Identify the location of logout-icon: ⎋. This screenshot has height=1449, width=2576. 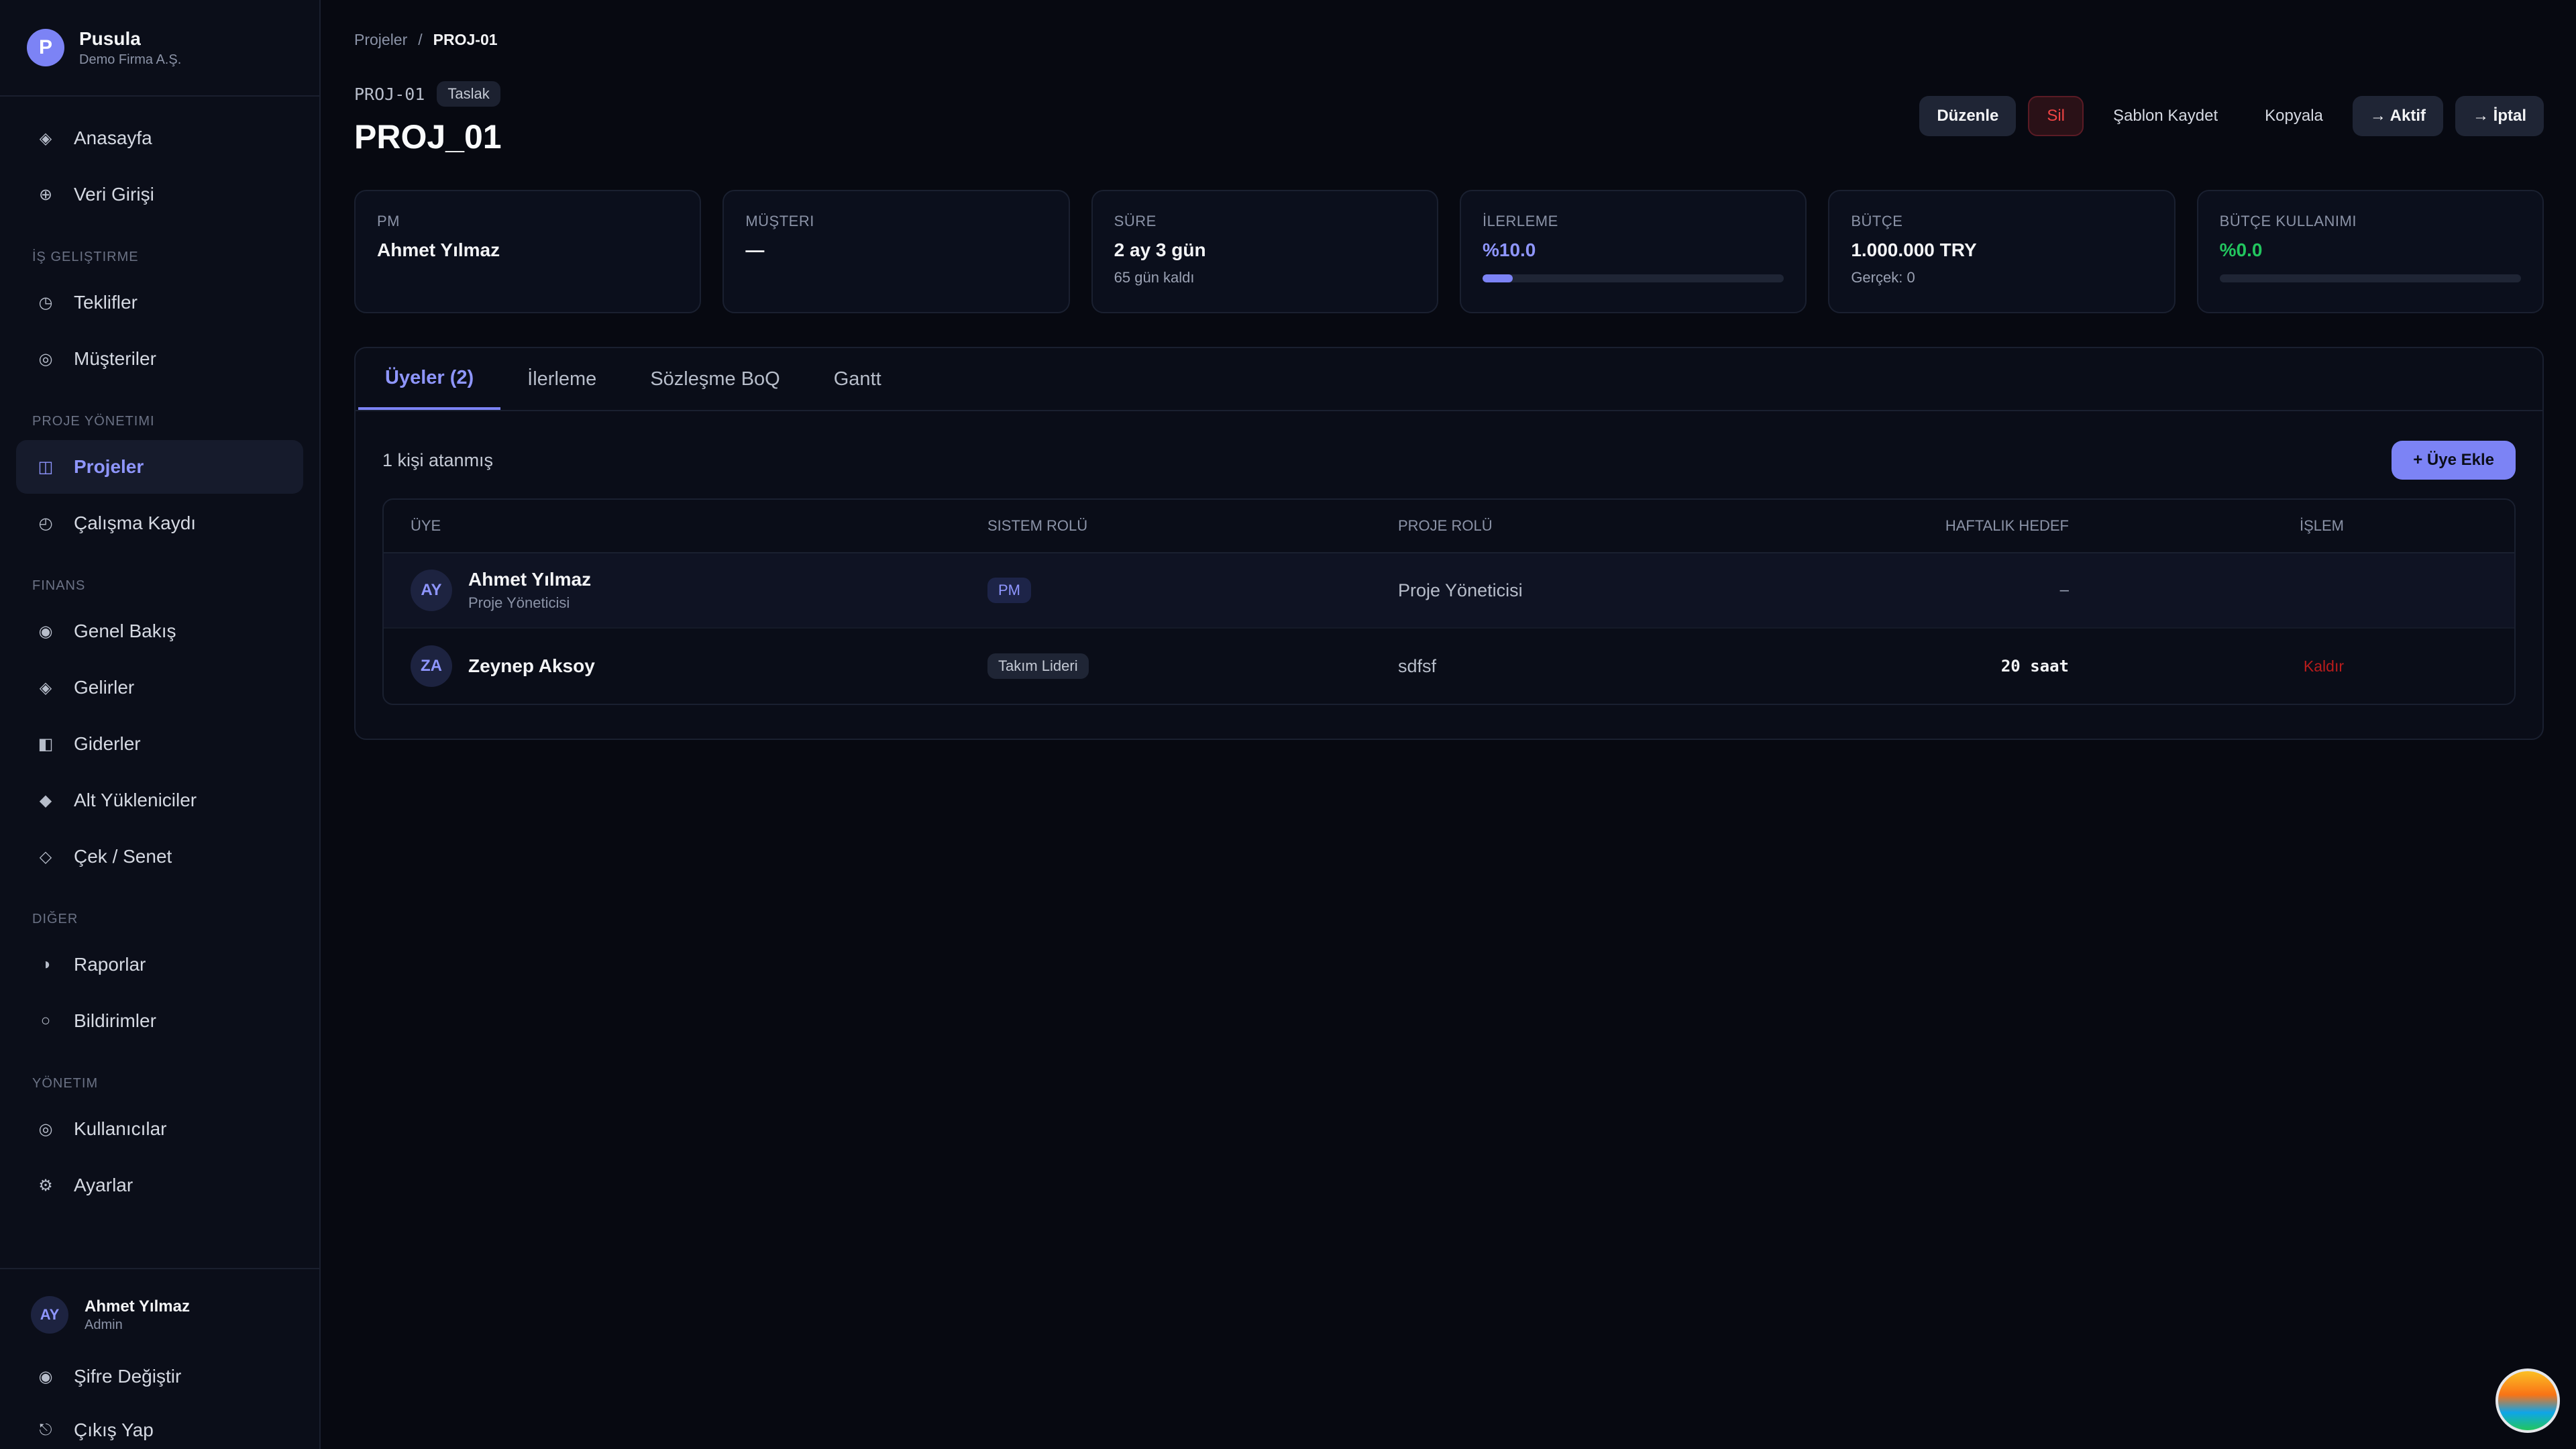
(45, 1430).